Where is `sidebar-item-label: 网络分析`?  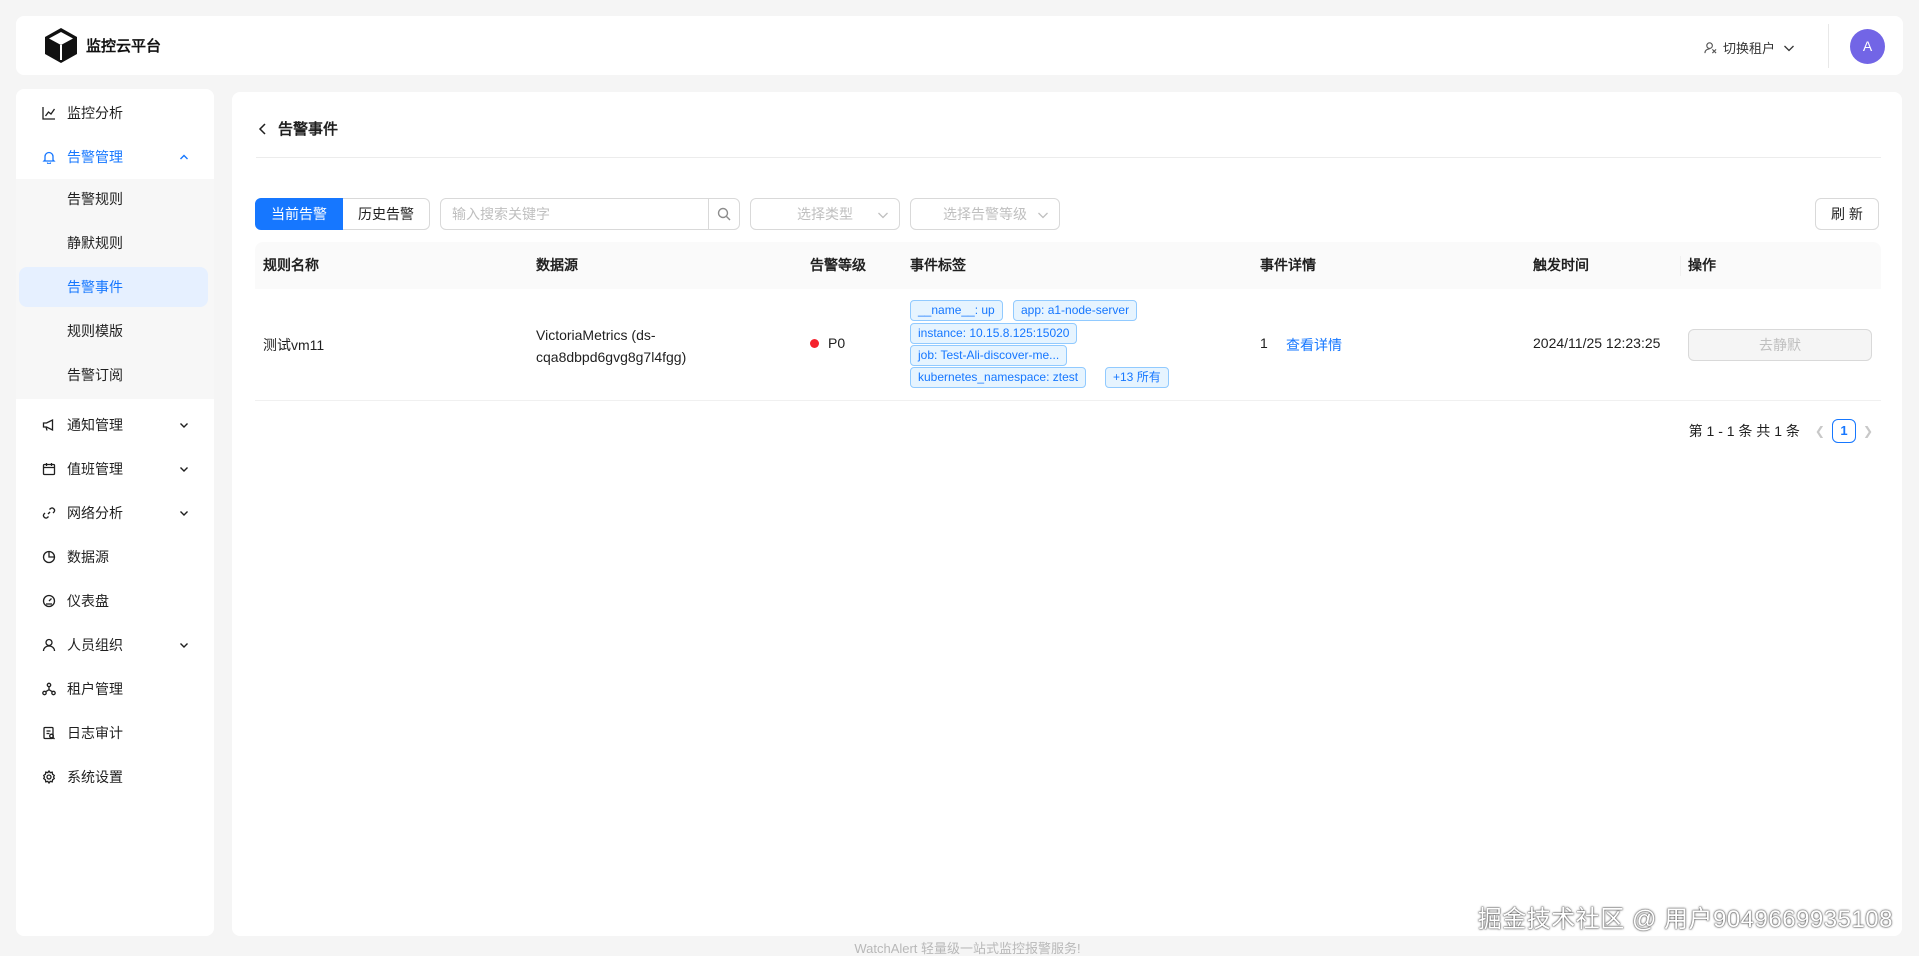 sidebar-item-label: 网络分析 is located at coordinates (95, 513).